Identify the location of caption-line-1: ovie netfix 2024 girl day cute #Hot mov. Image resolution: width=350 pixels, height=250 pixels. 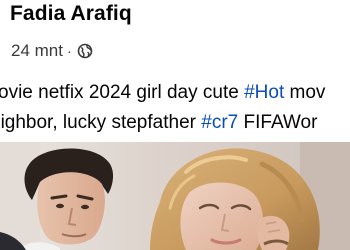
(162, 93).